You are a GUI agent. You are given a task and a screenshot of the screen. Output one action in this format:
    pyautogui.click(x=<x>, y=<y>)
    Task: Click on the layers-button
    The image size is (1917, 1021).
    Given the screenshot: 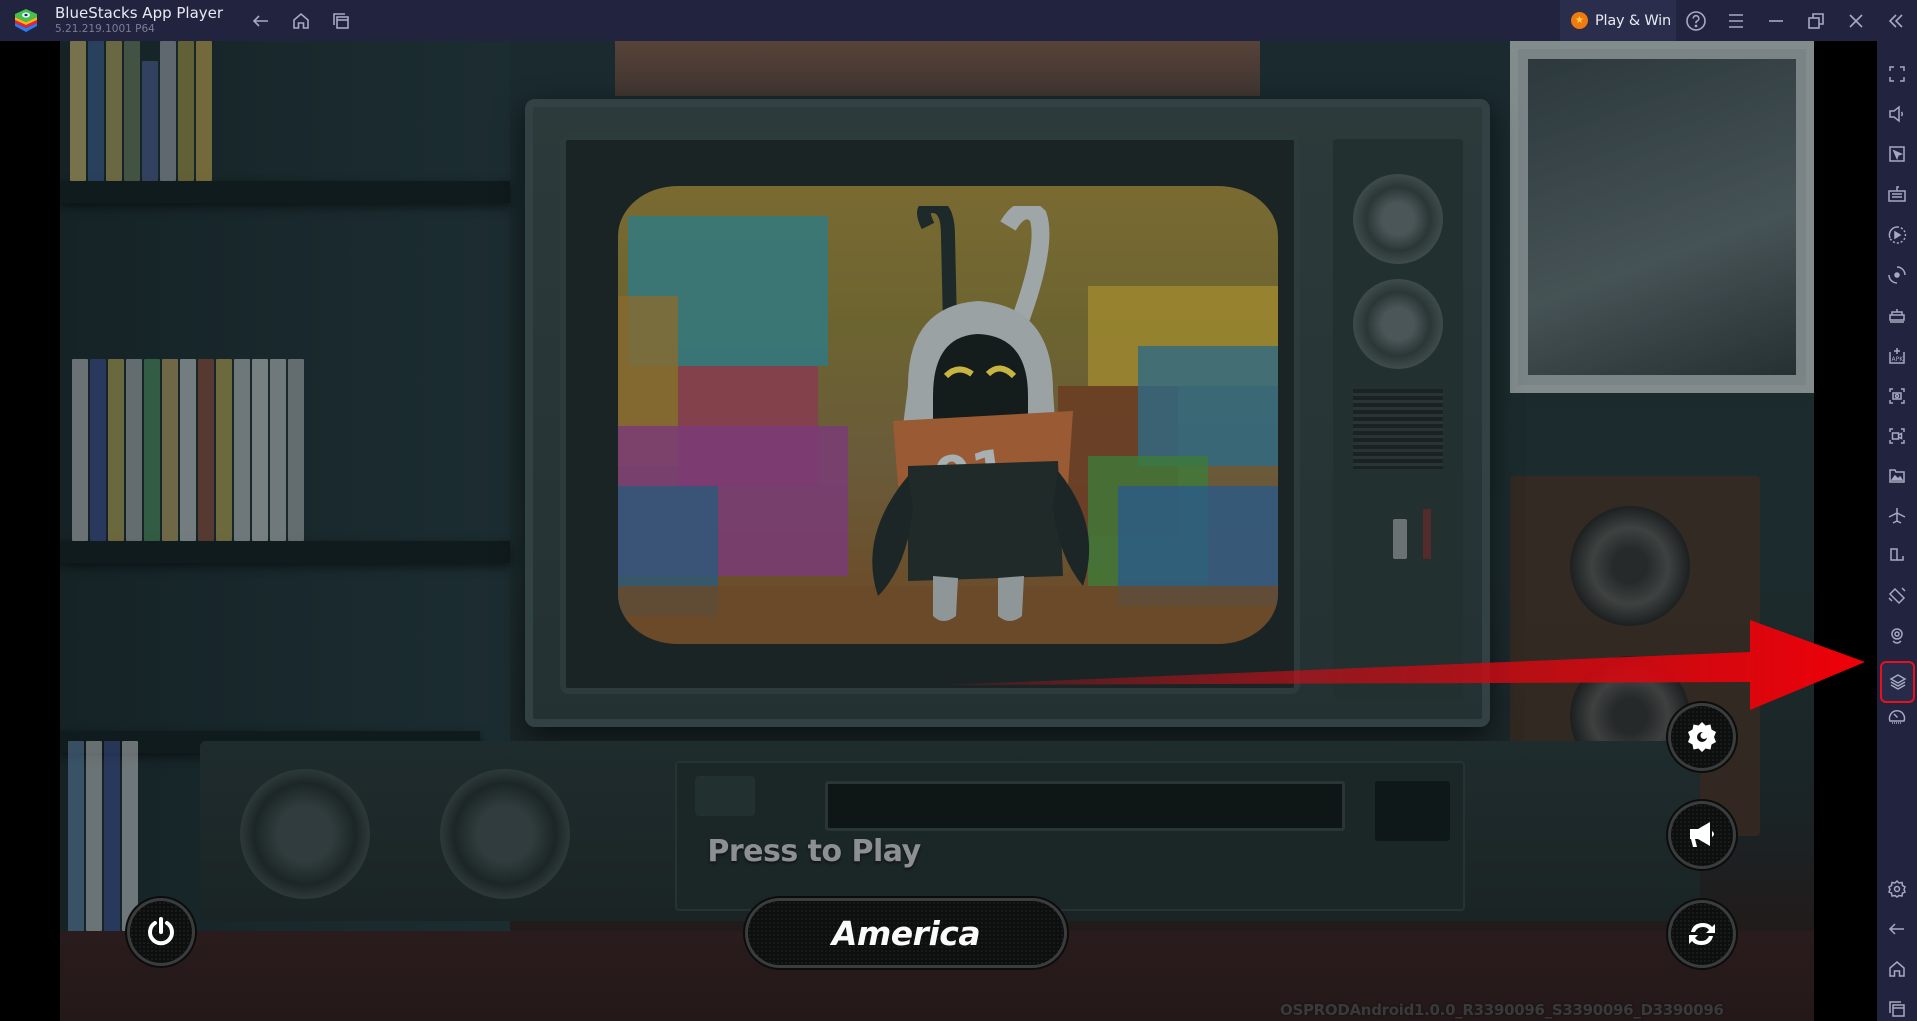 What is the action you would take?
    pyautogui.click(x=1897, y=682)
    